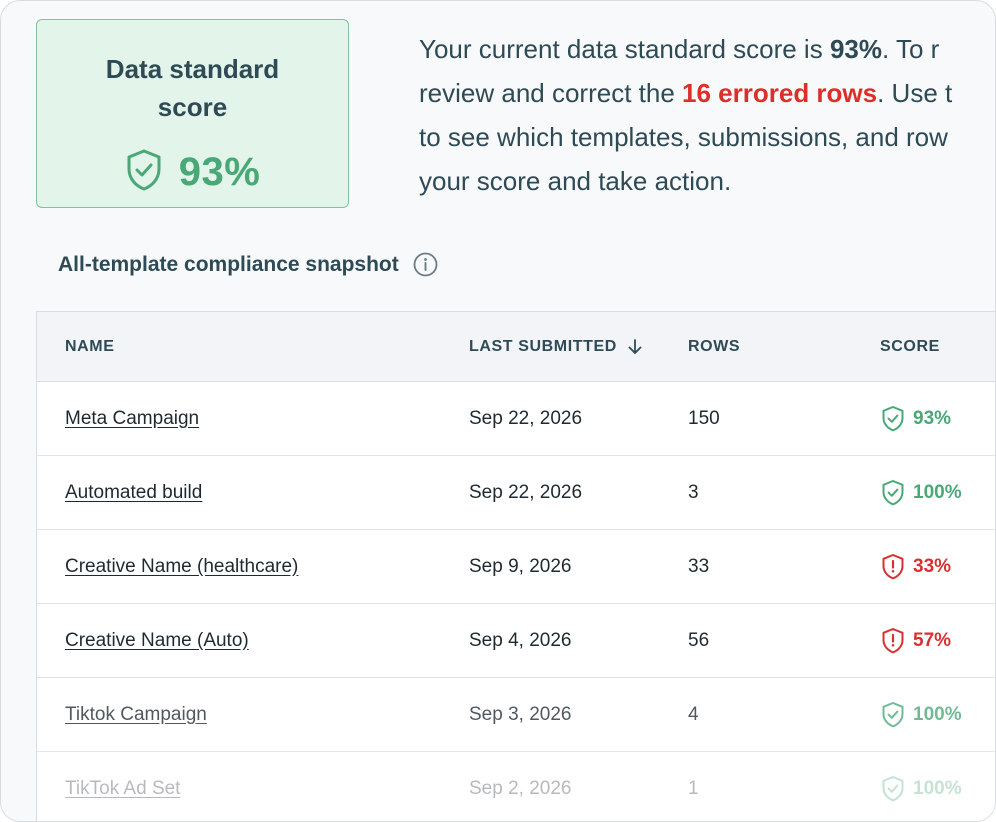  What do you see at coordinates (693, 714) in the screenshot?
I see `rows-count-cell: 4` at bounding box center [693, 714].